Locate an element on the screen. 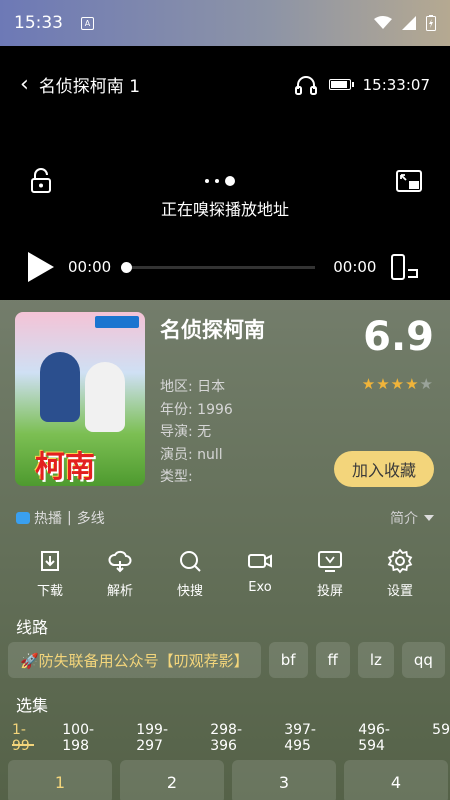  action-label: 设置 is located at coordinates (399, 591).